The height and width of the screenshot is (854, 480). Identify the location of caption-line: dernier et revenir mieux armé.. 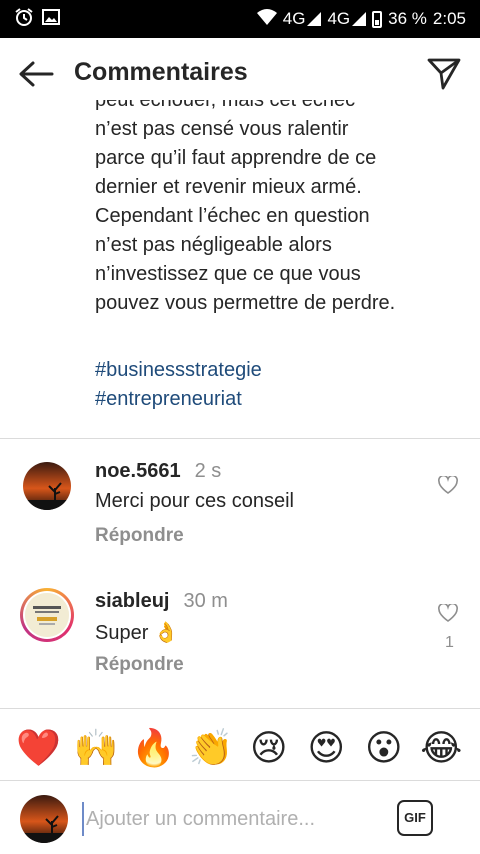
(228, 187).